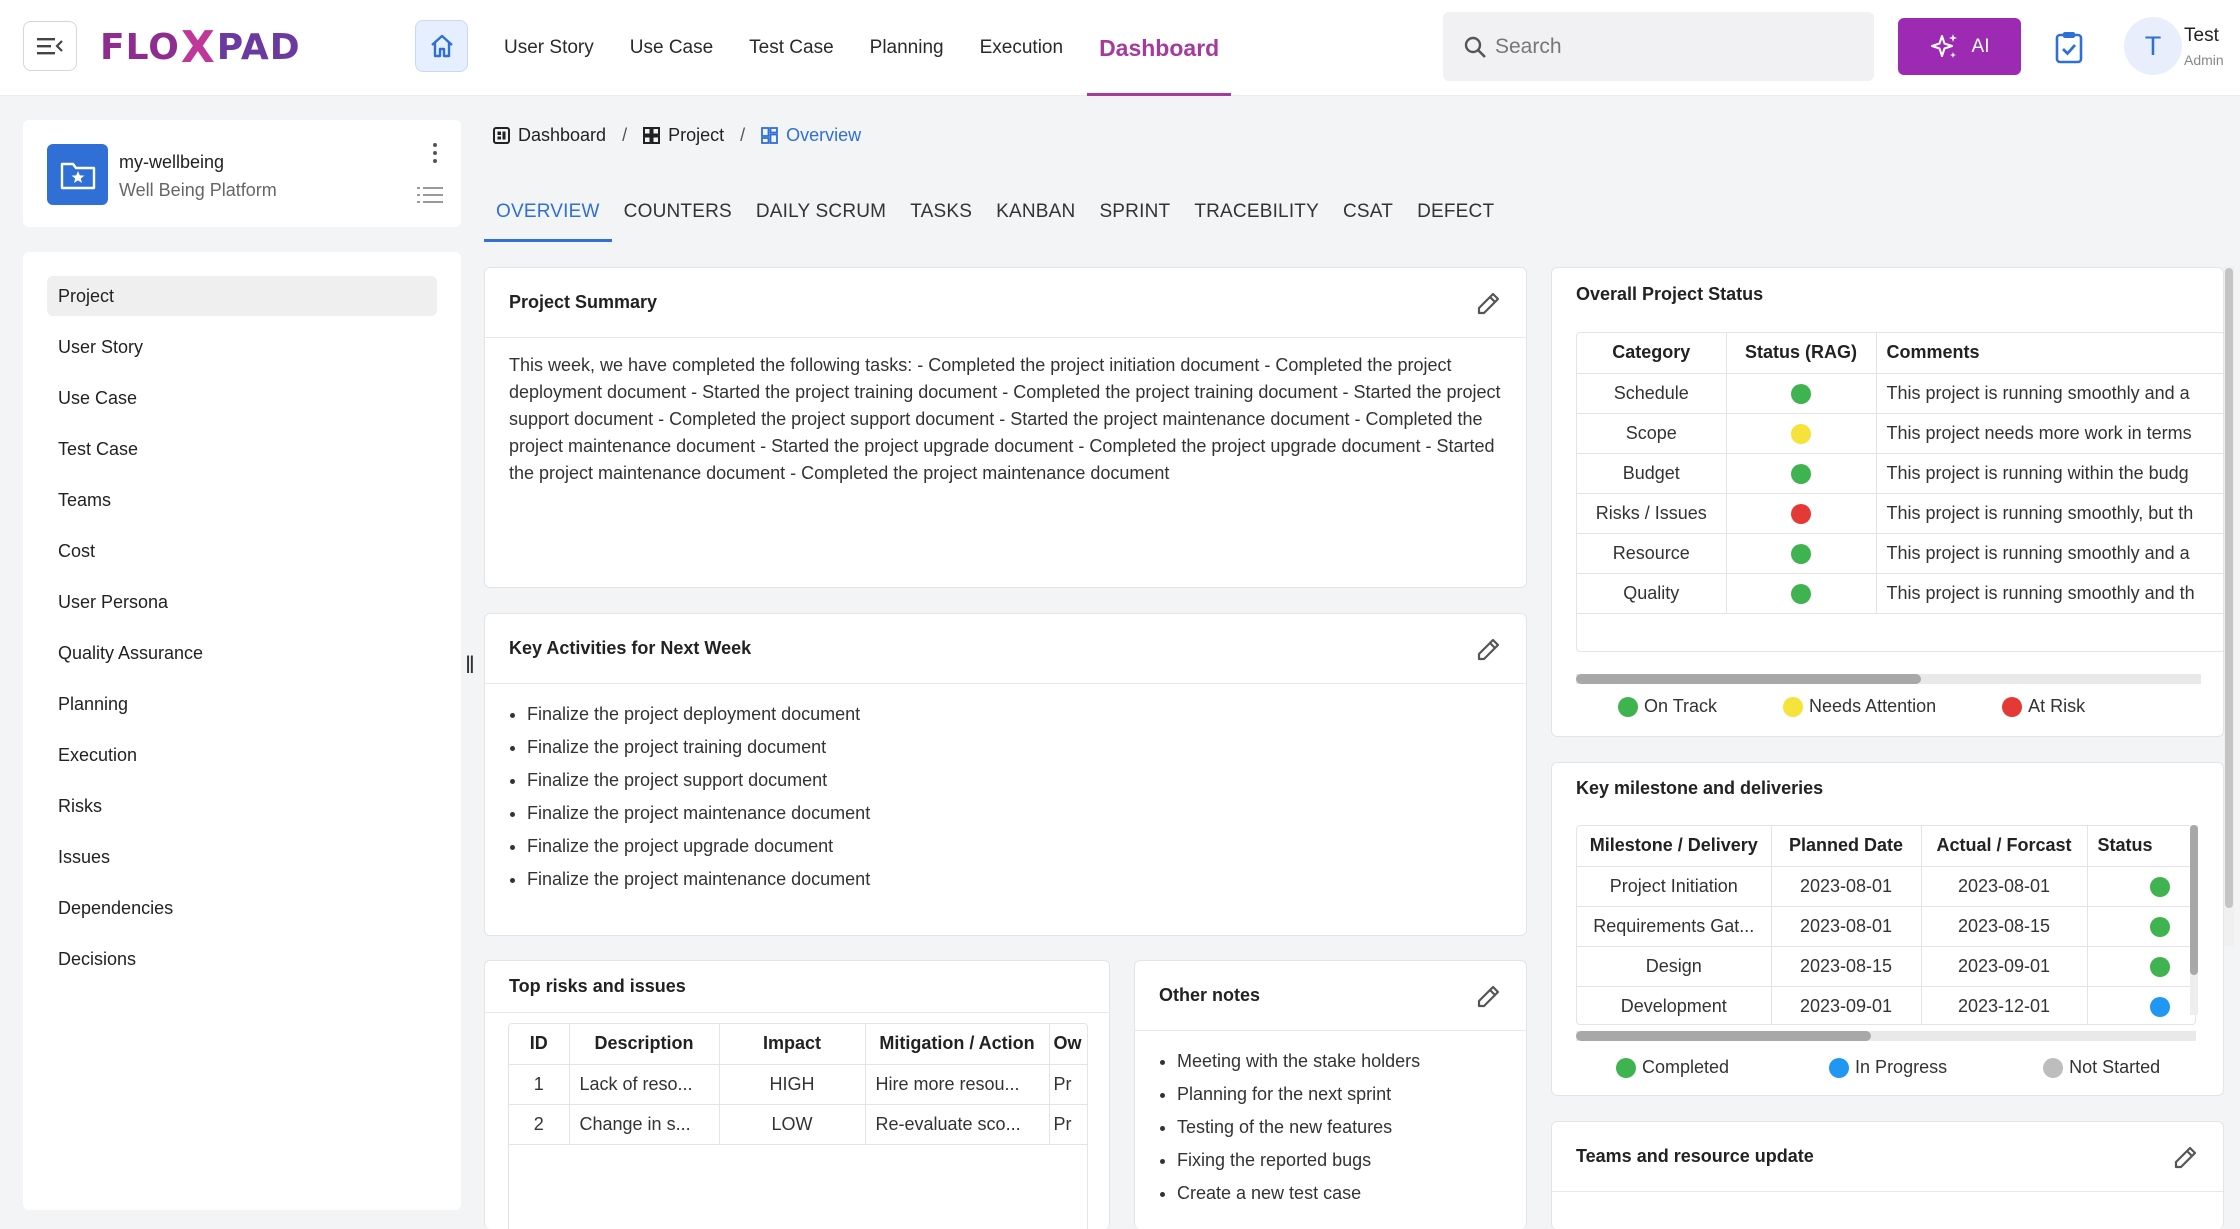 This screenshot has height=1229, width=2240. I want to click on home-button, so click(441, 46).